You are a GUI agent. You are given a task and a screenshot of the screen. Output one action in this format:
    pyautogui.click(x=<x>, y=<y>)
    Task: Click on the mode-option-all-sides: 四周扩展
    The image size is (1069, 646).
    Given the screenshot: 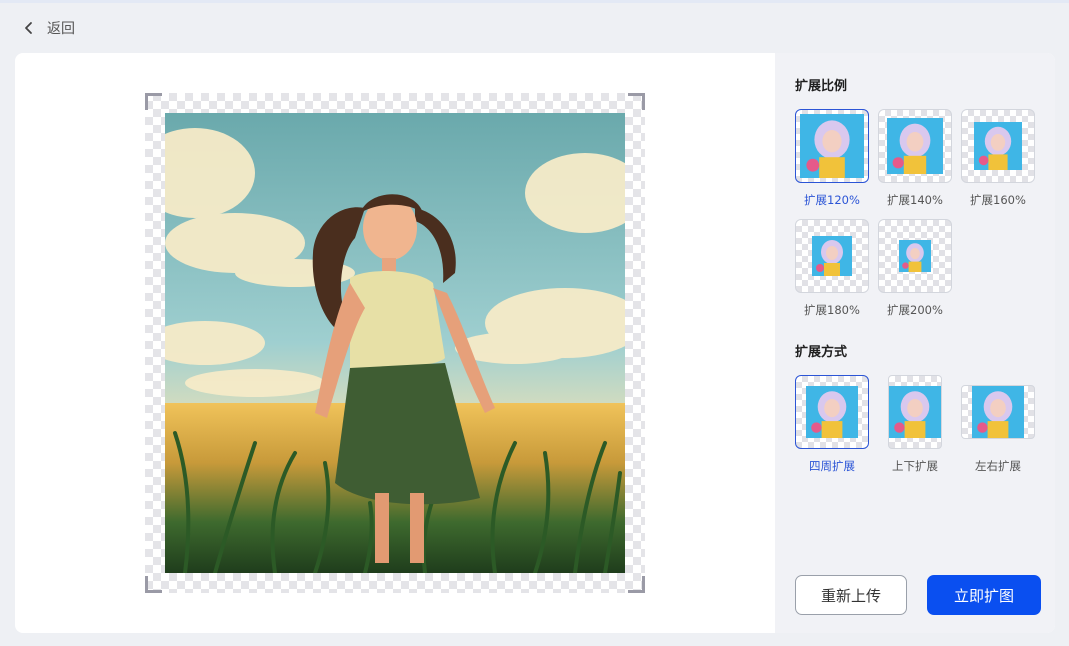 What is the action you would take?
    pyautogui.click(x=832, y=424)
    